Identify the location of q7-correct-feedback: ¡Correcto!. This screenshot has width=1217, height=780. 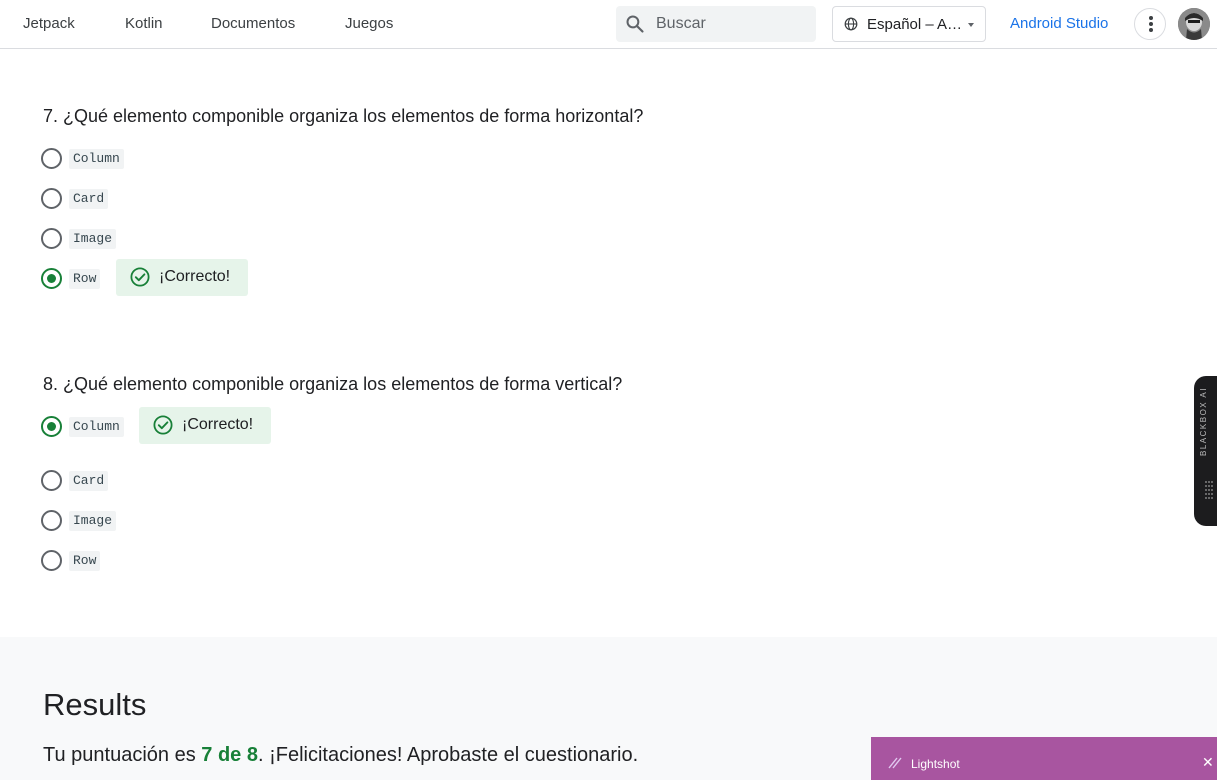
(182, 277).